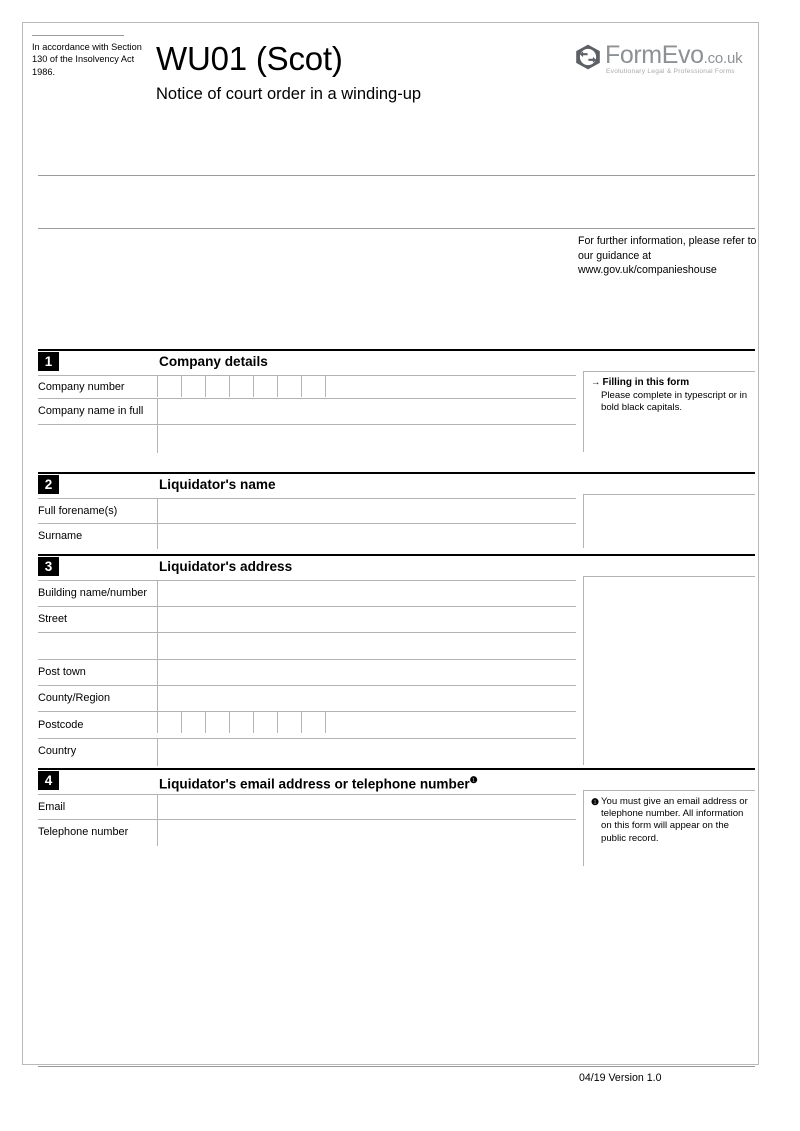  I want to click on field-label: Full forename(s), so click(78, 511).